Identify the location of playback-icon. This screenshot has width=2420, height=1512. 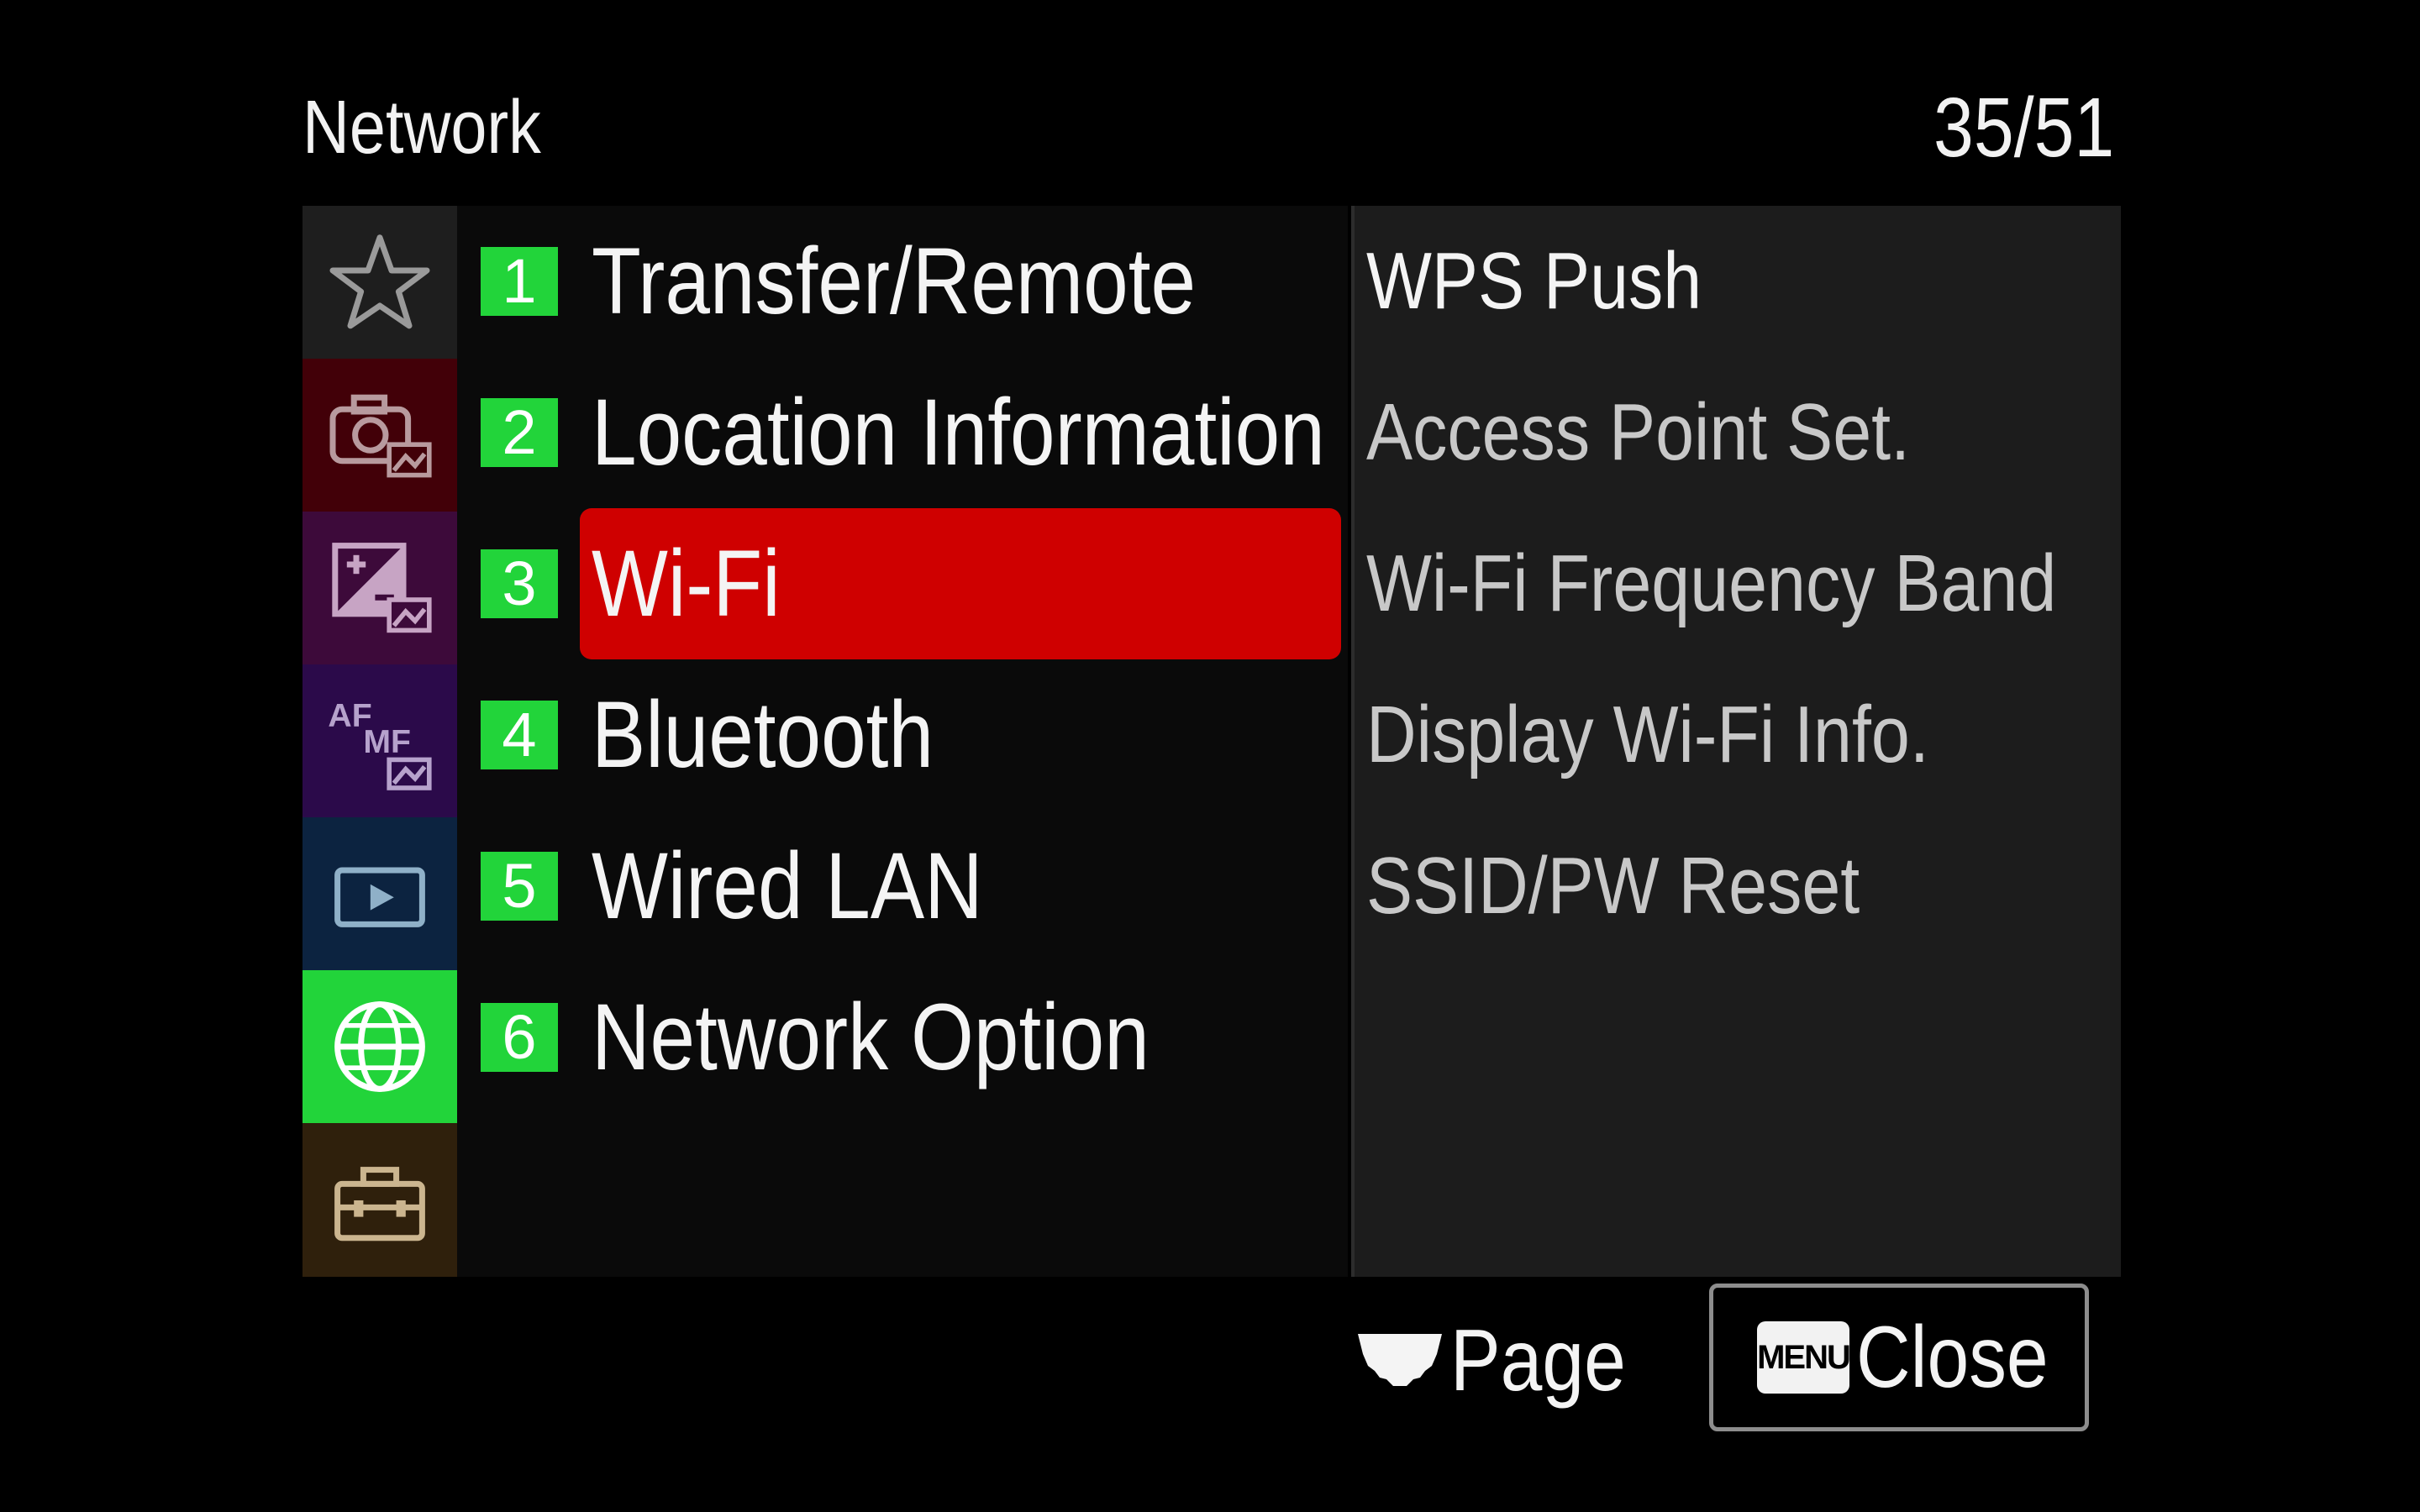
(379, 897).